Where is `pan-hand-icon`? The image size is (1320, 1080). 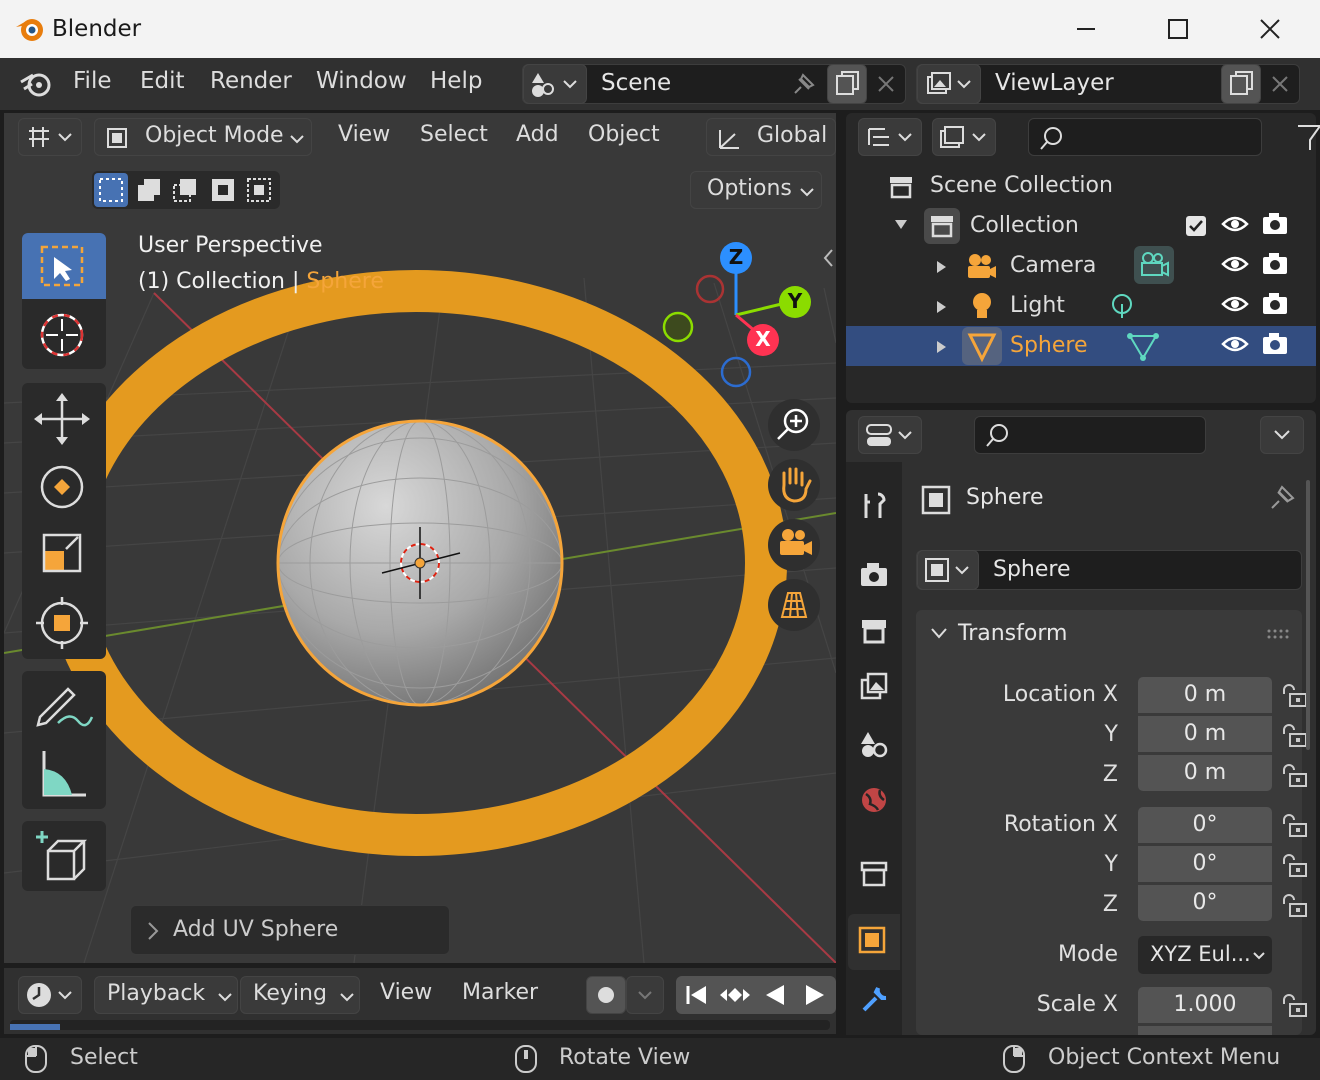
pan-hand-icon is located at coordinates (794, 485).